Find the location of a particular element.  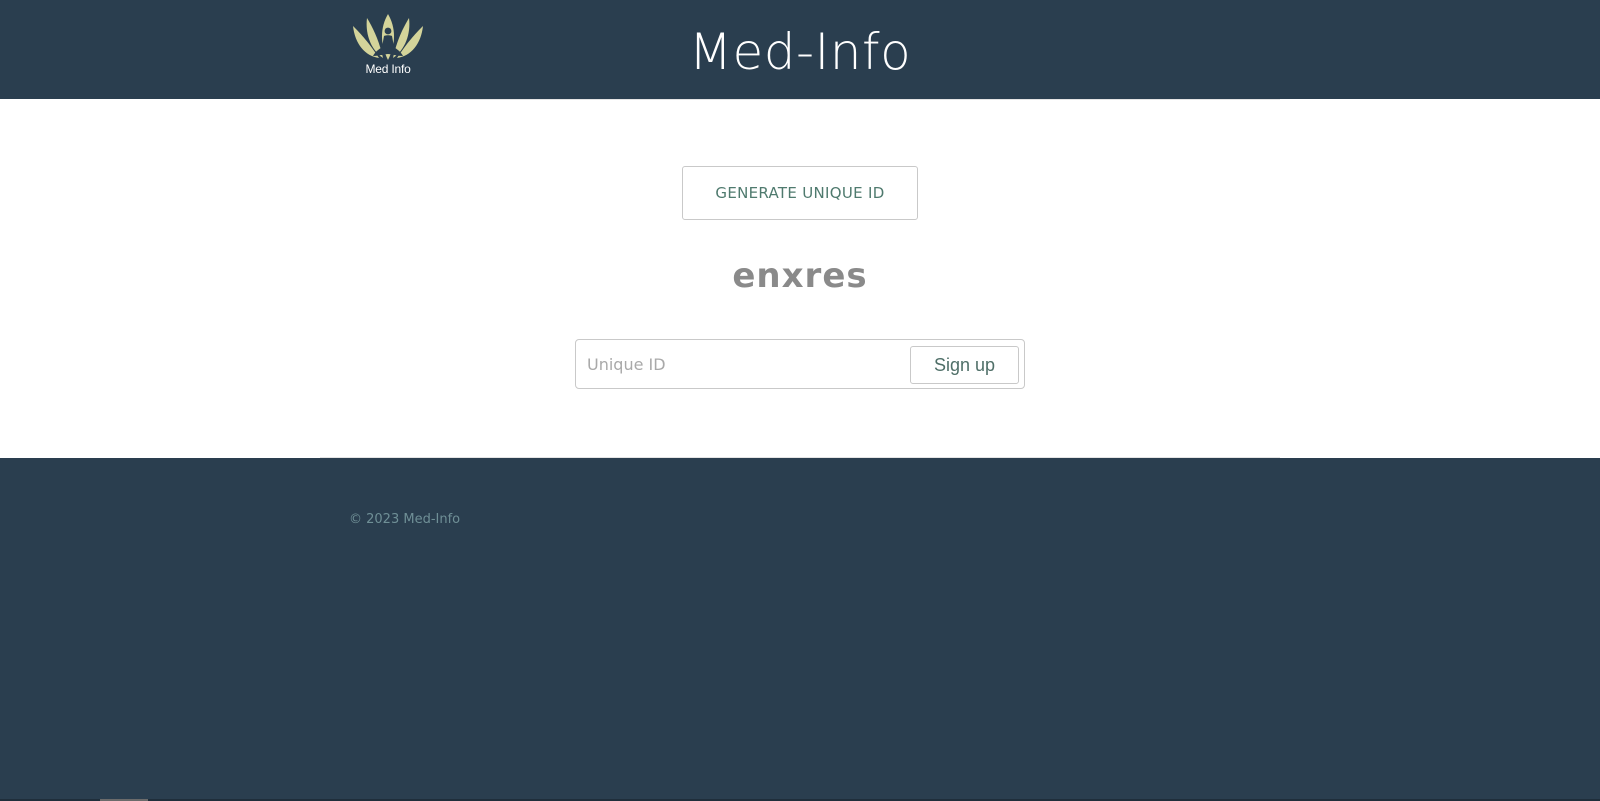

copyright-text: © 2023 Med-Info is located at coordinates (405, 519).